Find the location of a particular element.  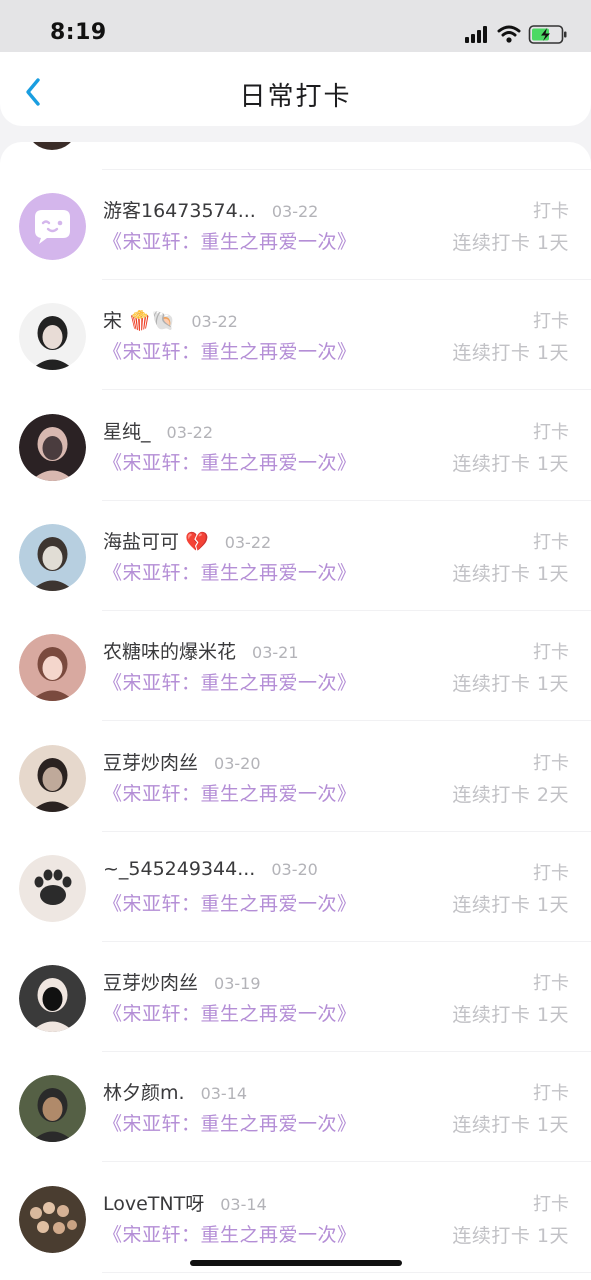

page-title: 日常打卡 is located at coordinates (295, 97).